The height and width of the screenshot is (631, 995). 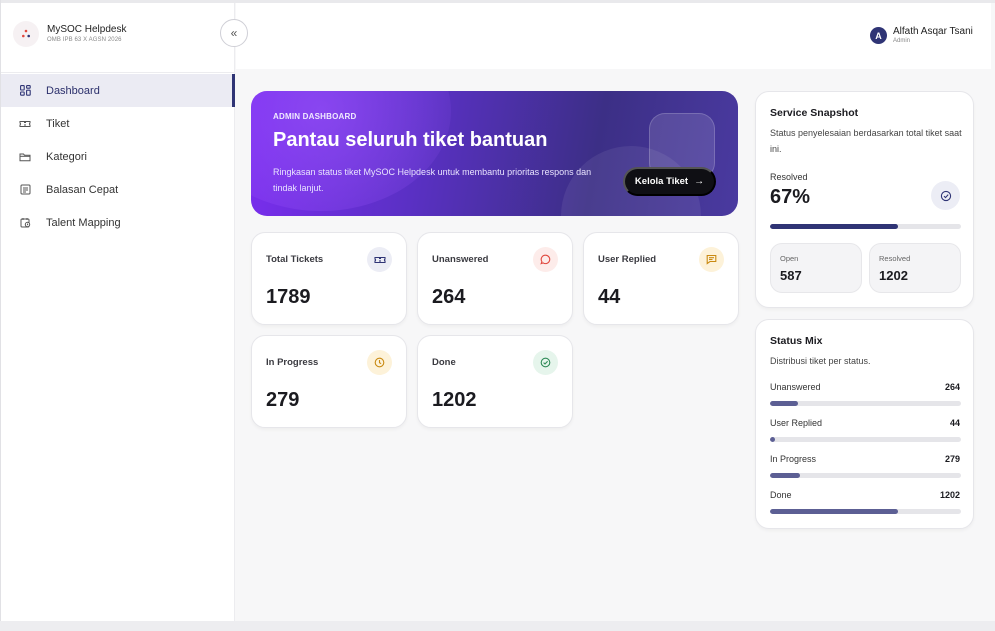 I want to click on sidebar-item-dashboard: Dashboard, so click(x=118, y=90).